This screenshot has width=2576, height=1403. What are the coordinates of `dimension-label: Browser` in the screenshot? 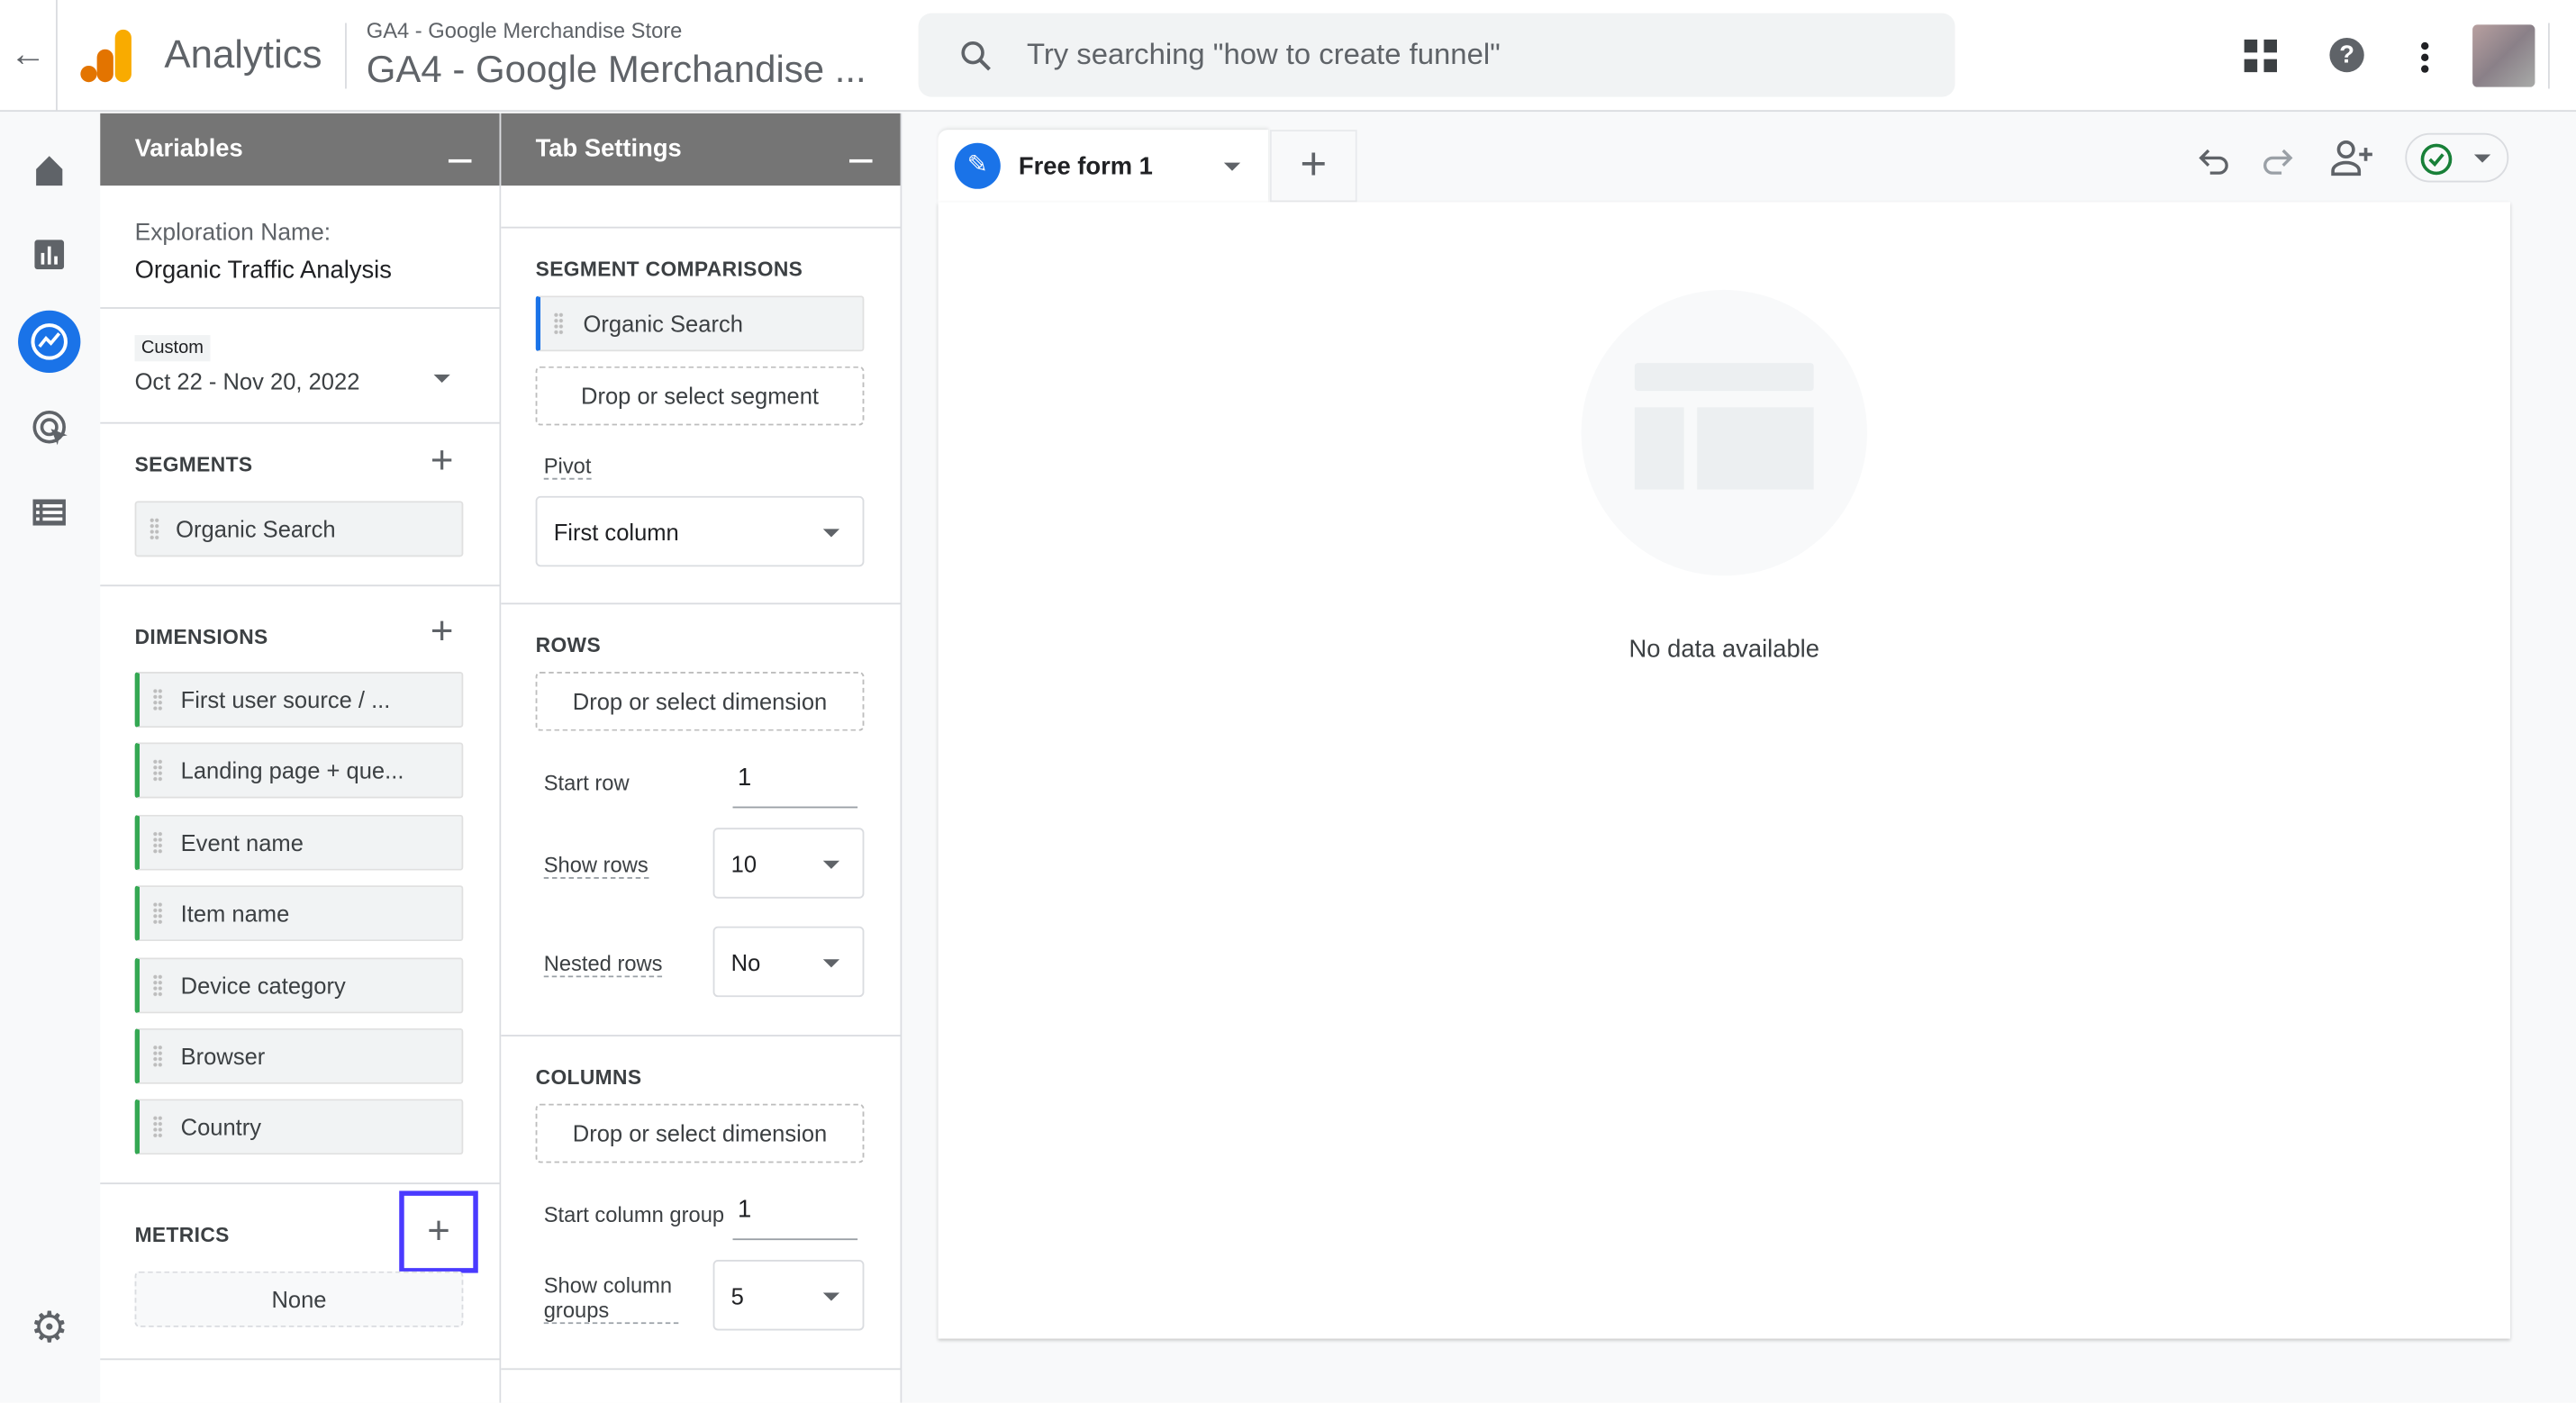 It's located at (223, 1056).